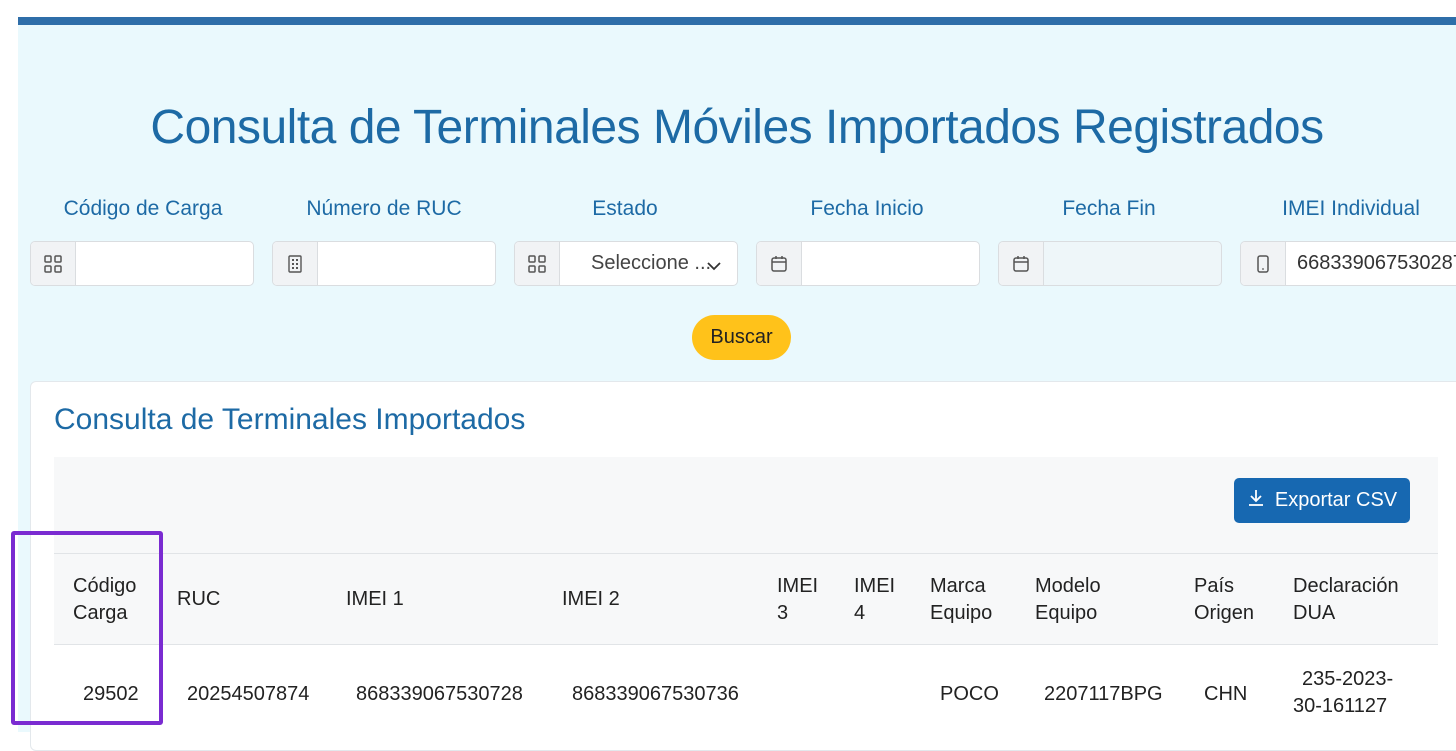 The image size is (1456, 751). I want to click on column-header-pais-origen: País Origen, so click(1224, 600).